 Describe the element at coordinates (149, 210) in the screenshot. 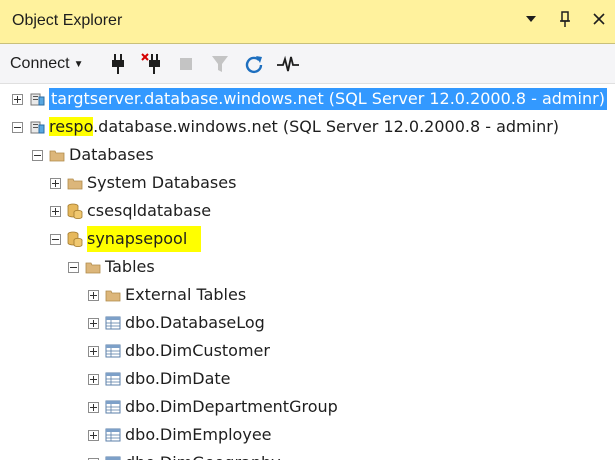

I see `database-label: csesqldatabase` at that location.